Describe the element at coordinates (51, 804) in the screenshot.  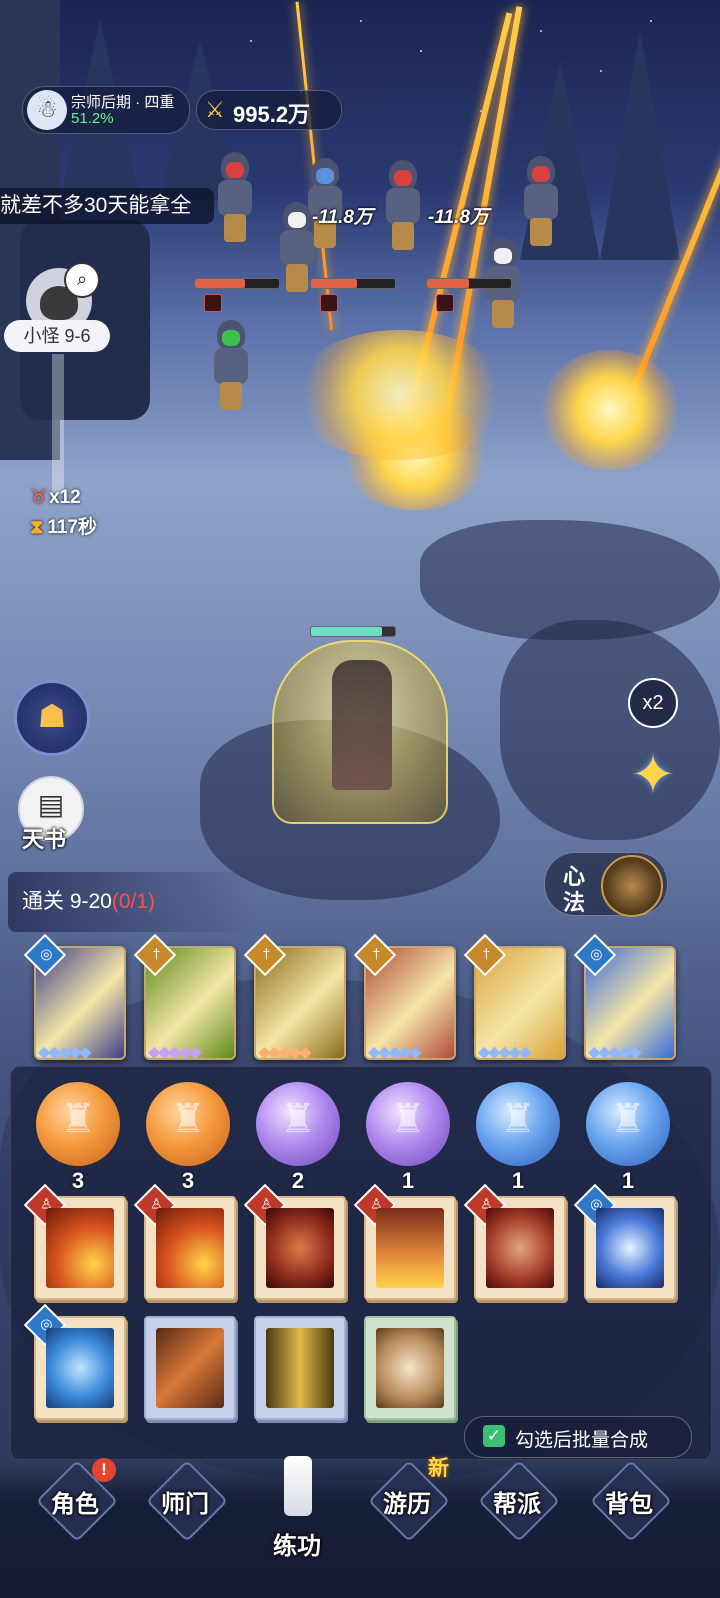
I see `scroll-map-icon: ▤` at that location.